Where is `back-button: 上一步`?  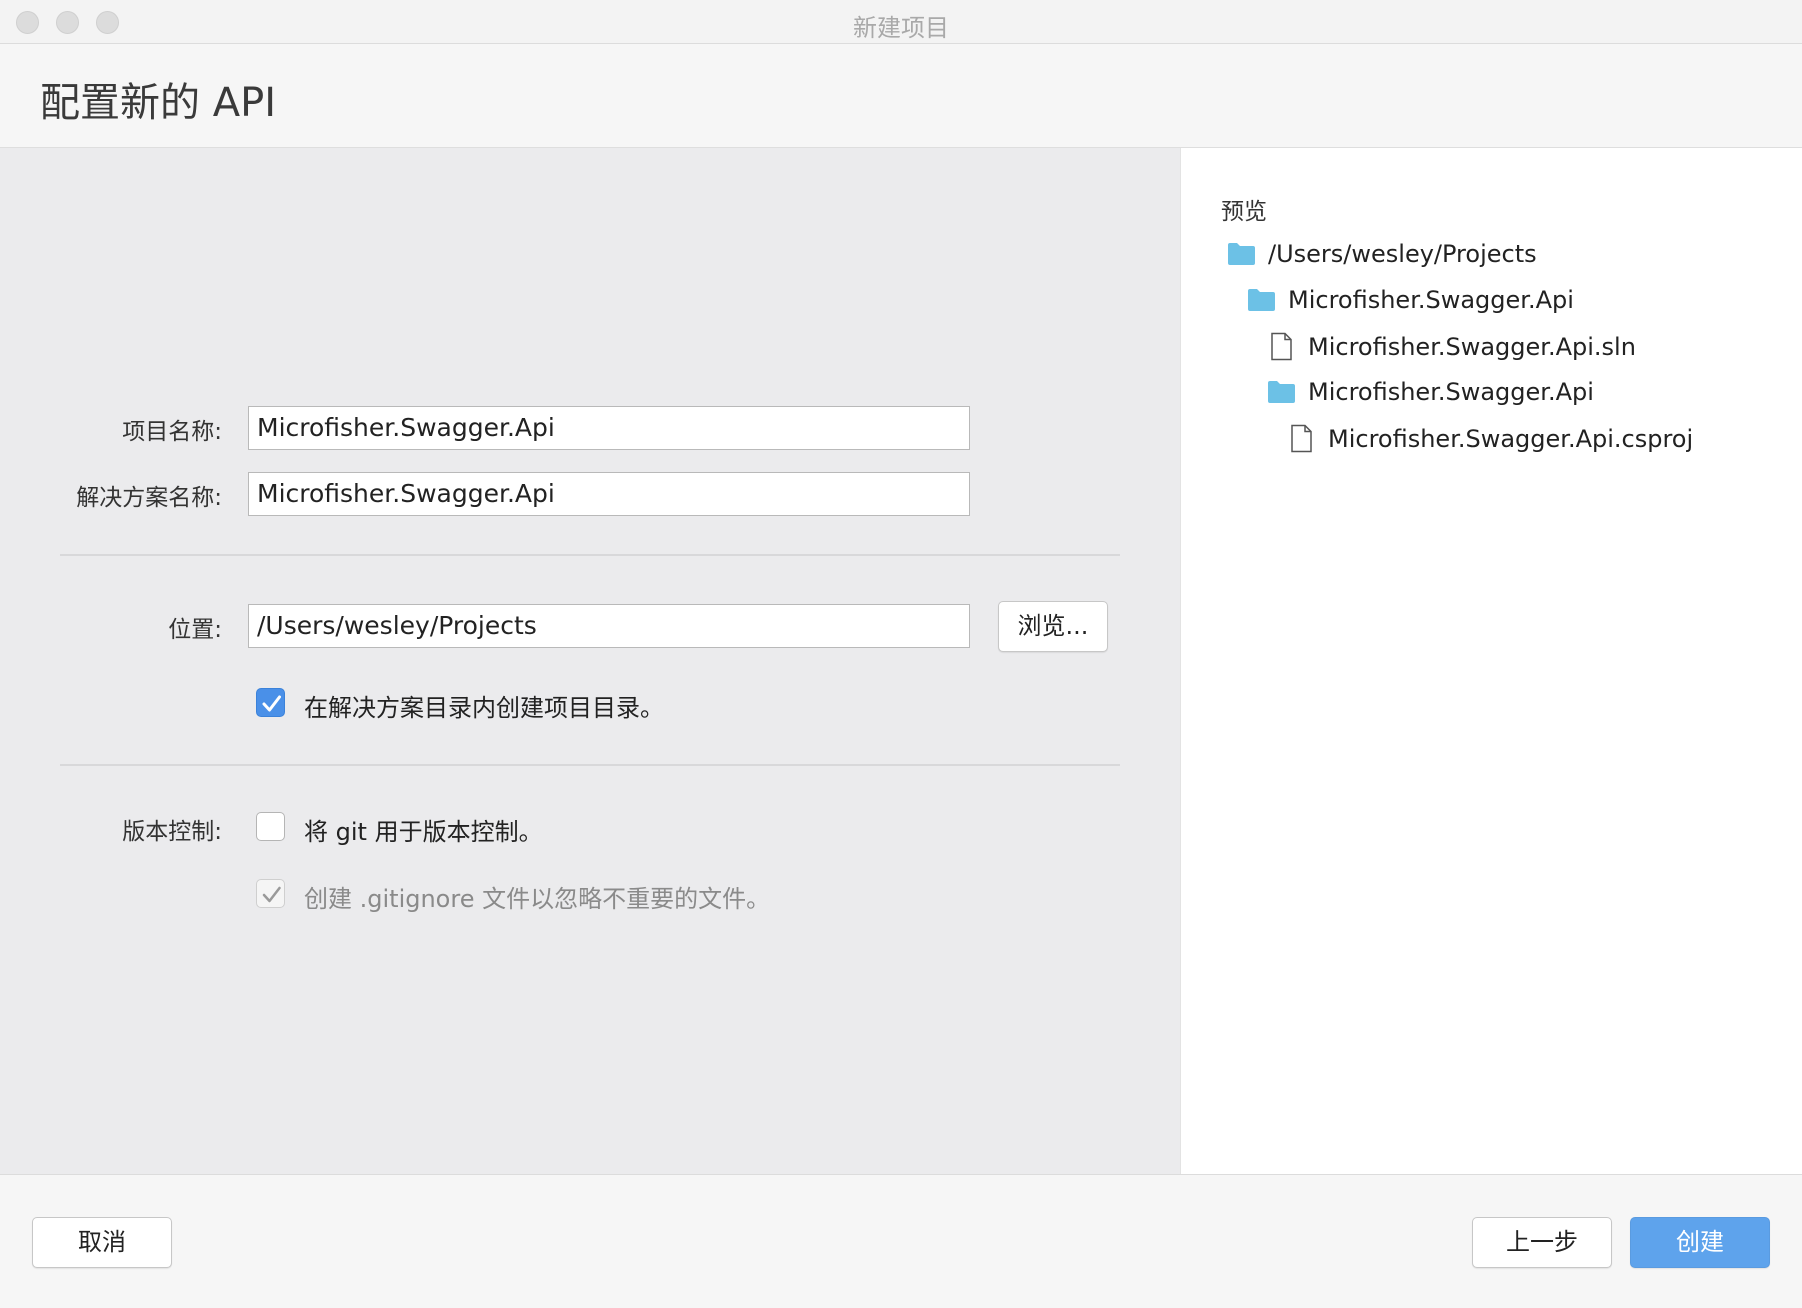 back-button: 上一步 is located at coordinates (1542, 1242).